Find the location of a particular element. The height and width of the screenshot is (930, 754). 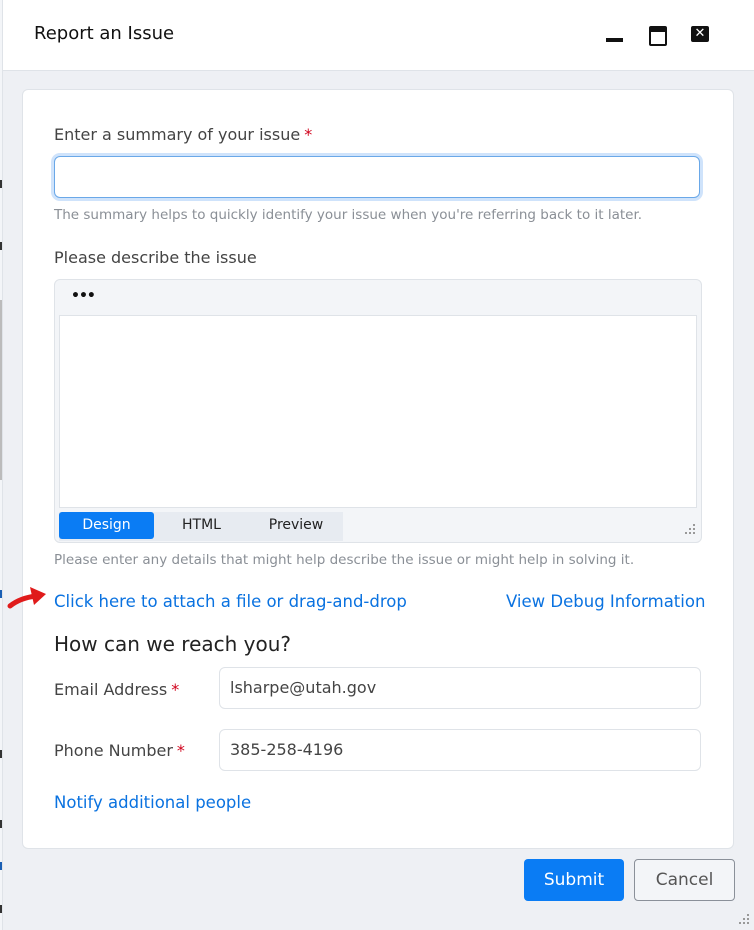

summary-label-text: Enter a summary of your issue is located at coordinates (177, 134).